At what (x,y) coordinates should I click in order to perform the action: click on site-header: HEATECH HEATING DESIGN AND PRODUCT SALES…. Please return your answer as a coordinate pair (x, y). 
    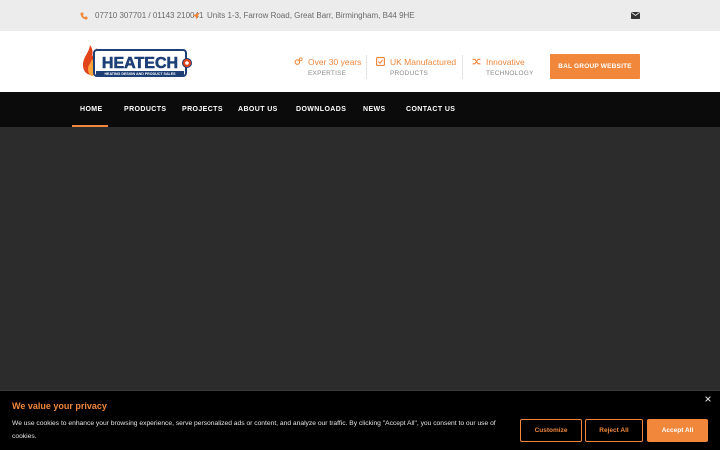
    Looking at the image, I should click on (360, 61).